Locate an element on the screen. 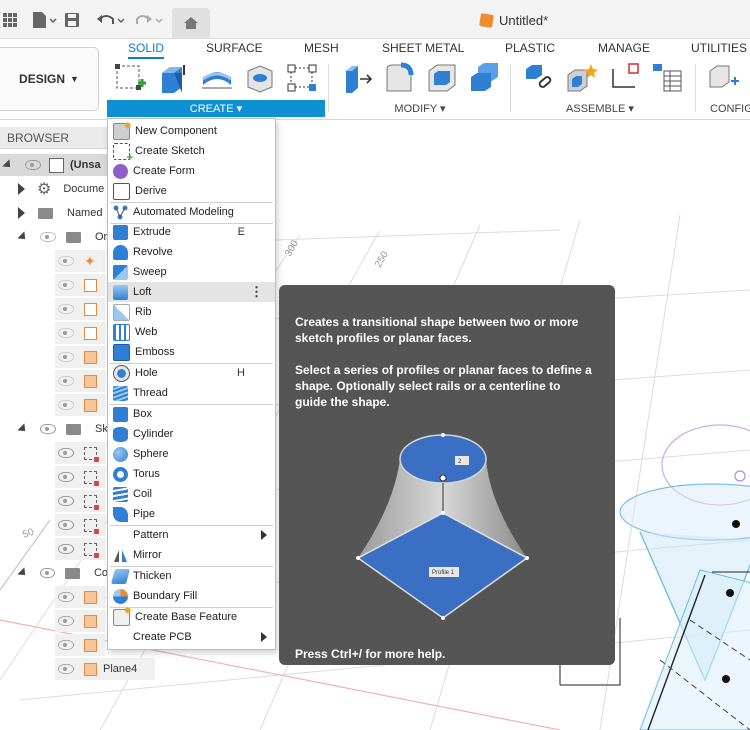  browser-origin-point: ✦ is located at coordinates (80, 261).